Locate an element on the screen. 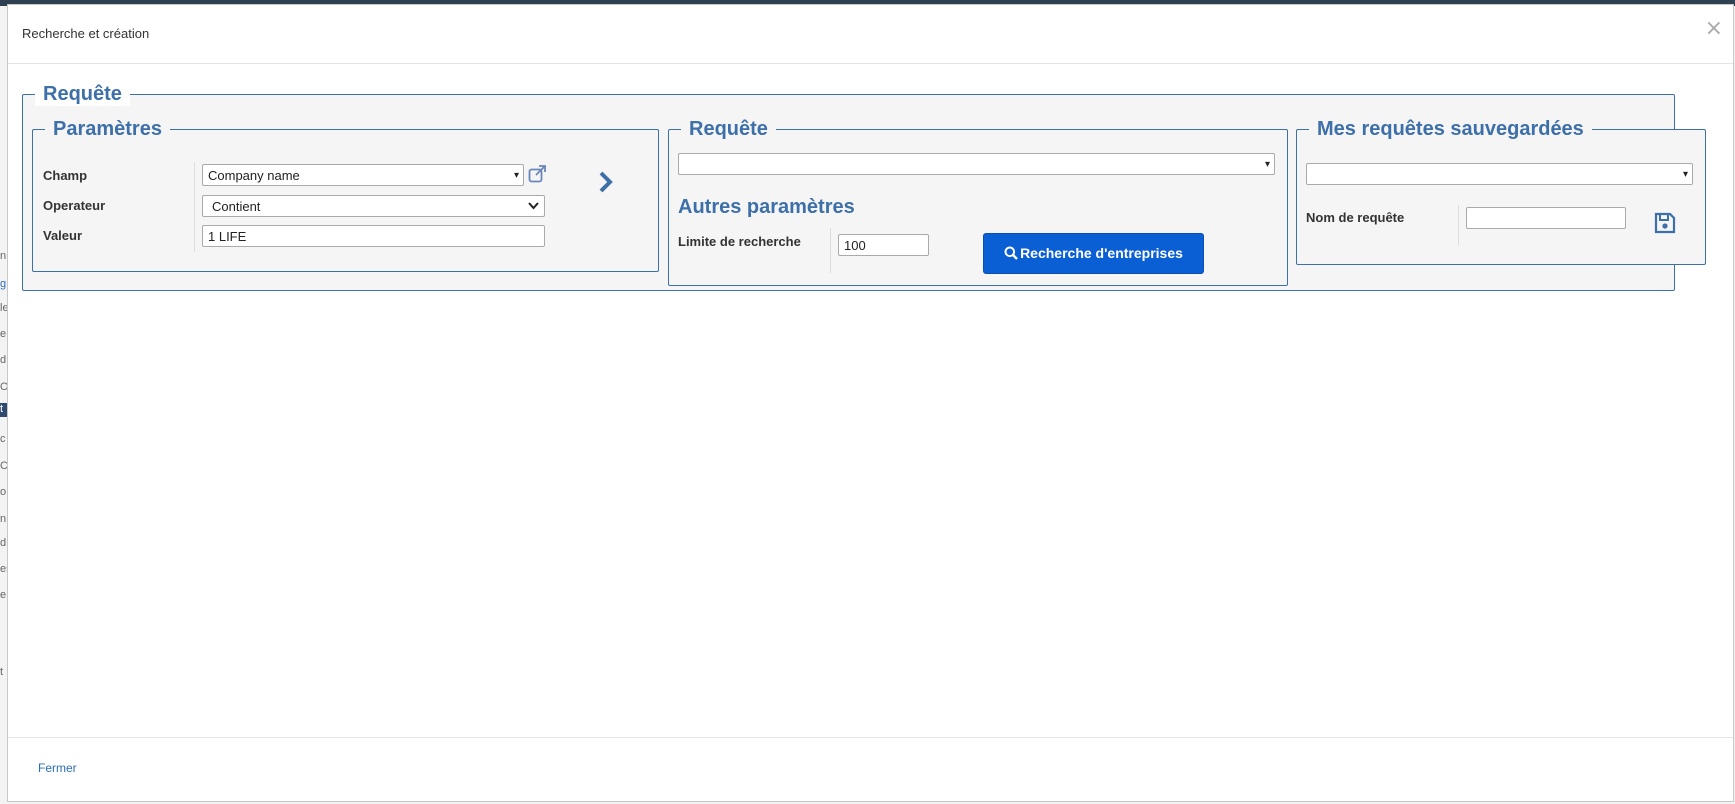 The image size is (1735, 804). operateur-select: Contient is located at coordinates (373, 206).